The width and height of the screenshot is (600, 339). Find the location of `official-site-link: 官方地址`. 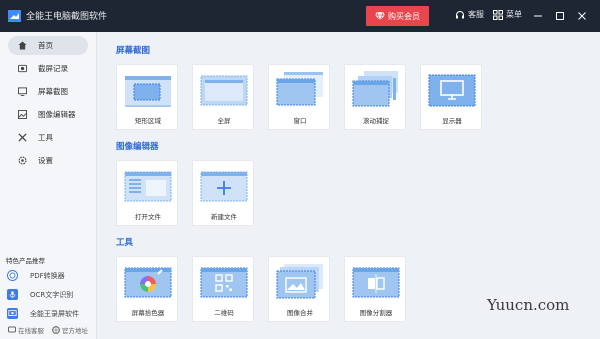

official-site-link: 官方地址 is located at coordinates (70, 330).